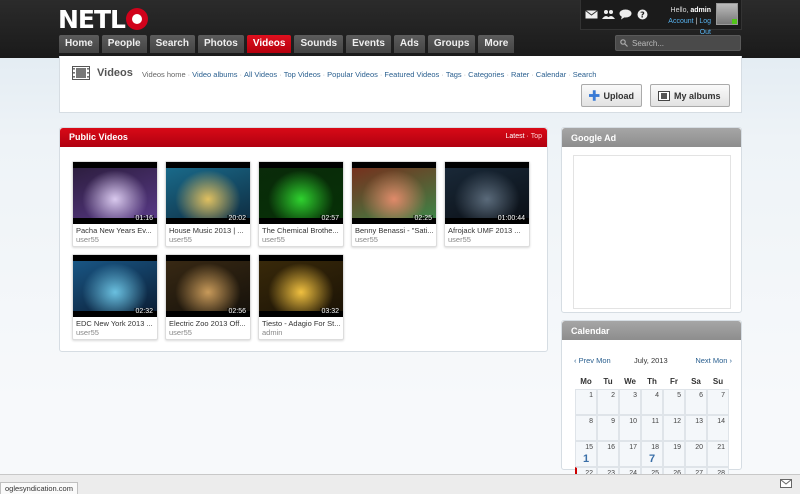 This screenshot has height=494, width=800. Describe the element at coordinates (301, 286) in the screenshot. I see `video-thumbnail: 03:32` at that location.